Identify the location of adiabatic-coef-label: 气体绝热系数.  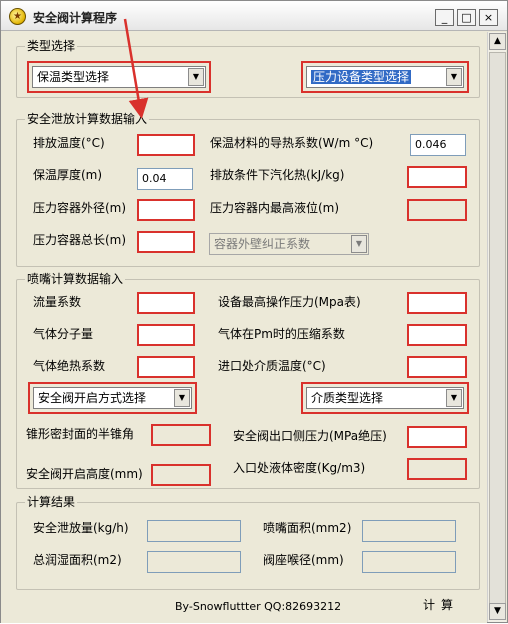
(69, 366).